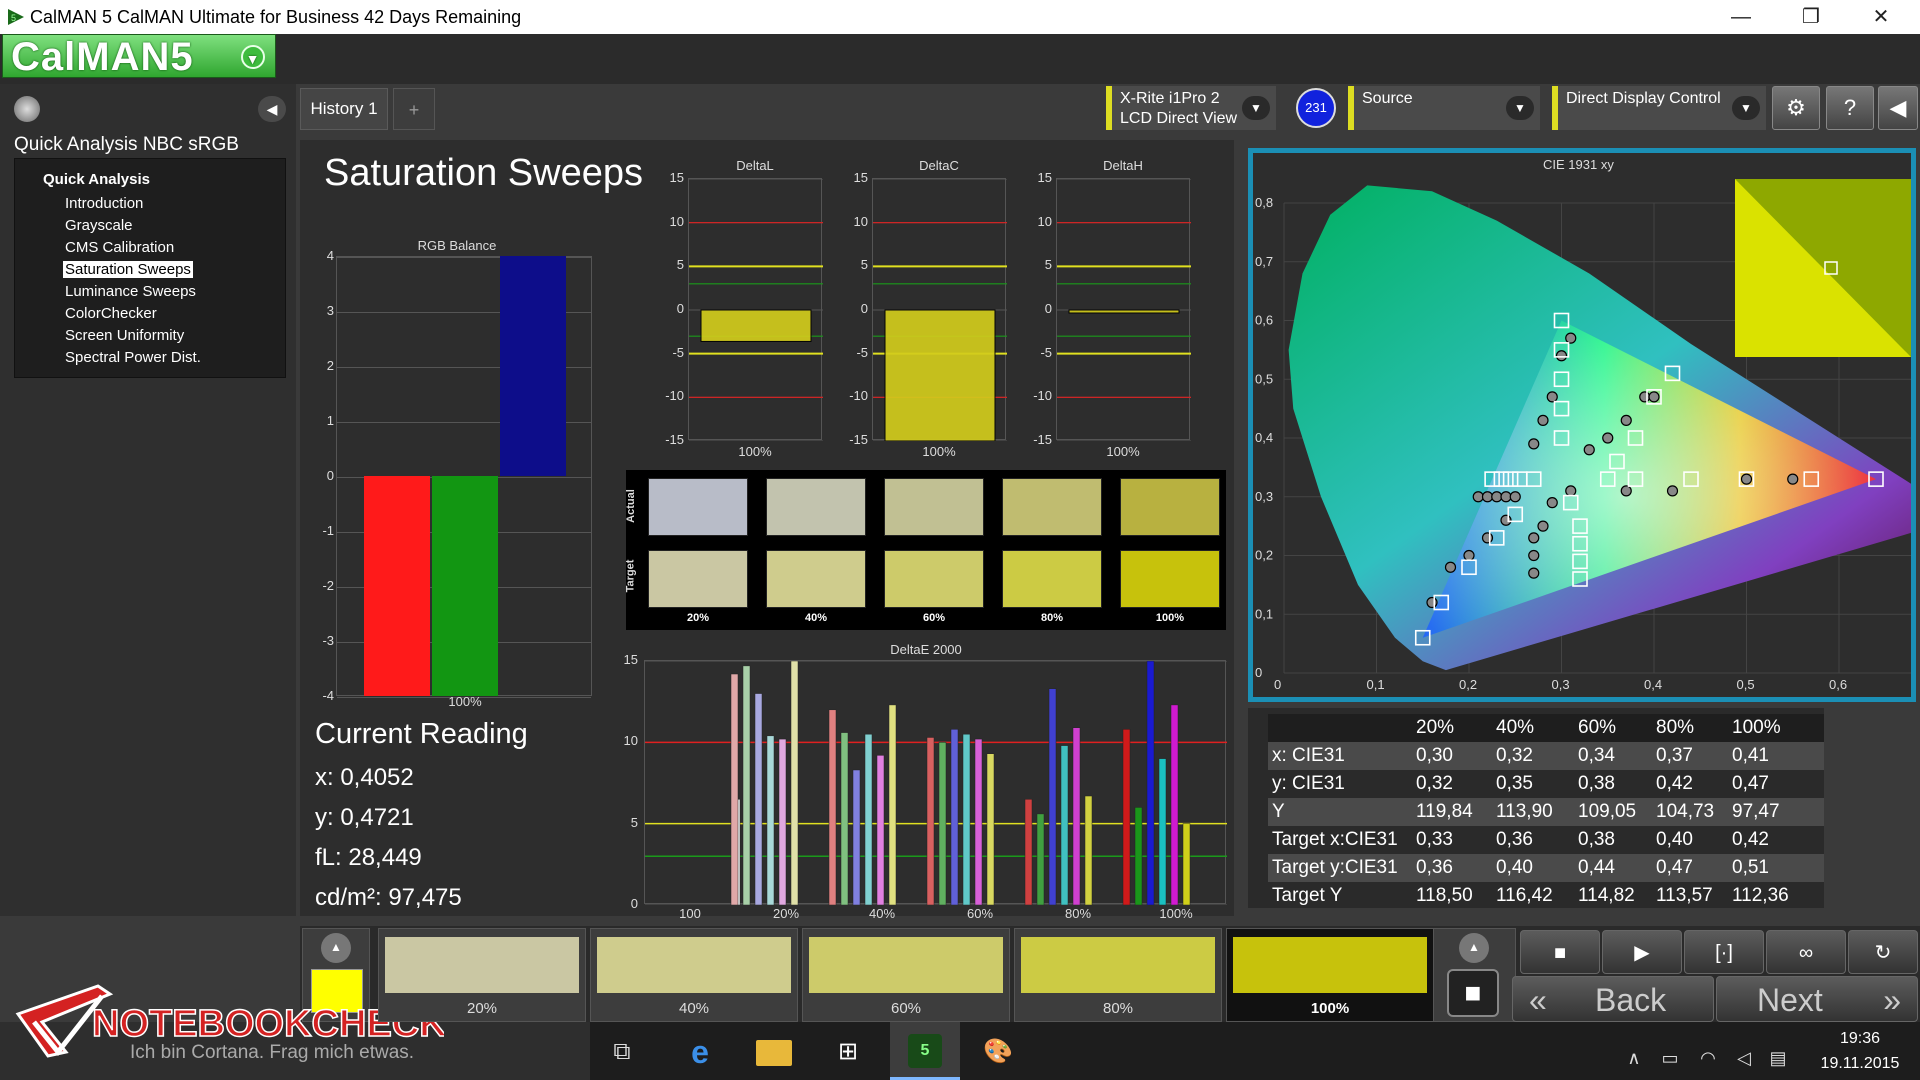 The width and height of the screenshot is (1920, 1080). What do you see at coordinates (1613, 999) in the screenshot?
I see `back-button: « Back` at bounding box center [1613, 999].